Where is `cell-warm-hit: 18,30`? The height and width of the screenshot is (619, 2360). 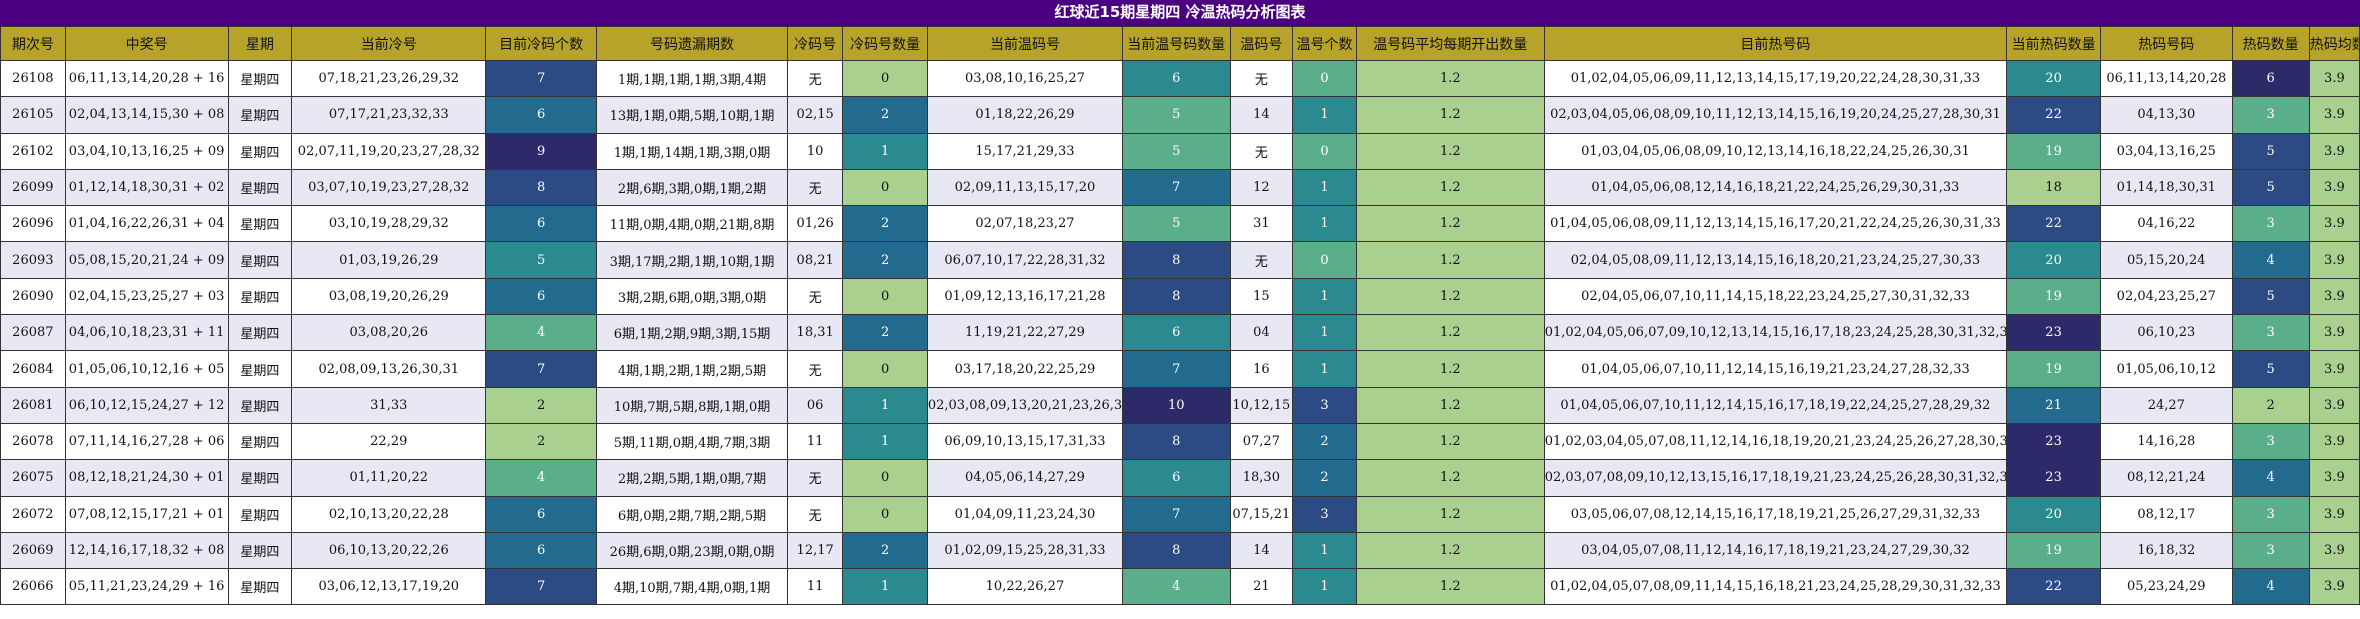
cell-warm-hit: 18,30 is located at coordinates (1261, 478).